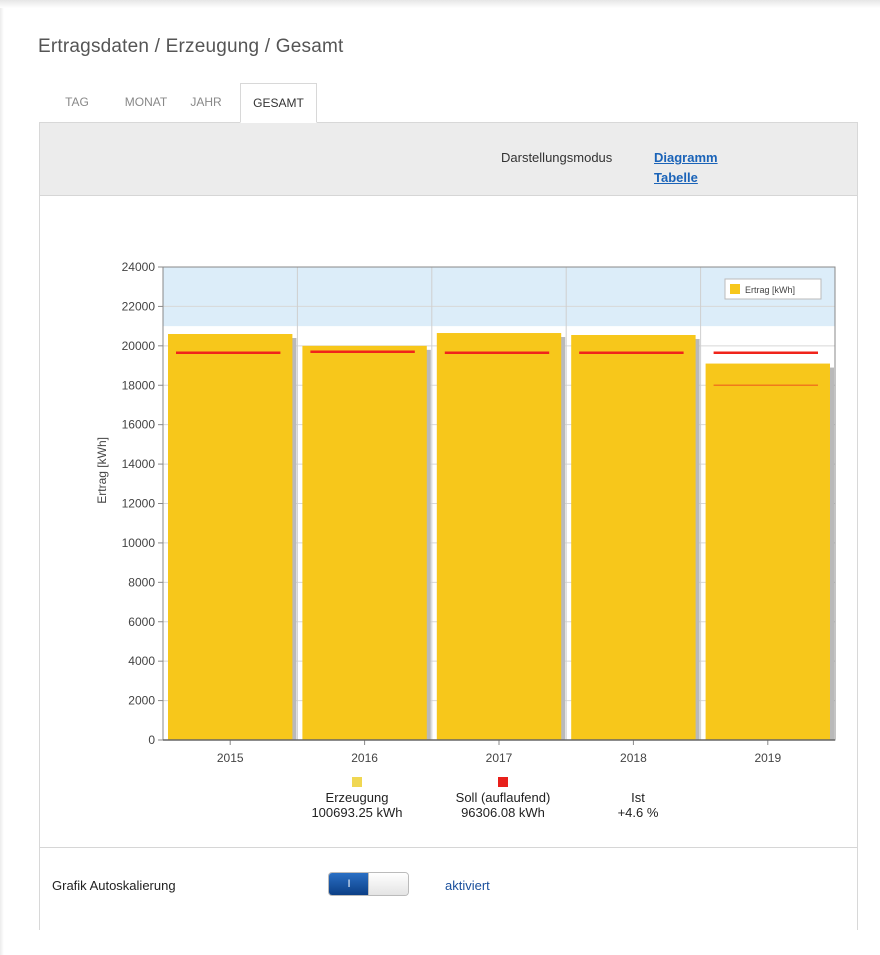  Describe the element at coordinates (230, 758) in the screenshot. I see `x-tick-label: 2015` at that location.